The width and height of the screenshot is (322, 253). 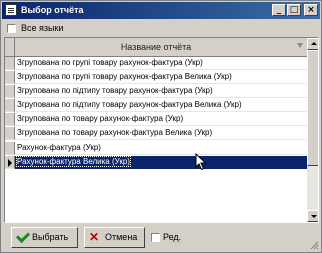 What do you see at coordinates (294, 10) in the screenshot?
I see `maximize-button: □` at bounding box center [294, 10].